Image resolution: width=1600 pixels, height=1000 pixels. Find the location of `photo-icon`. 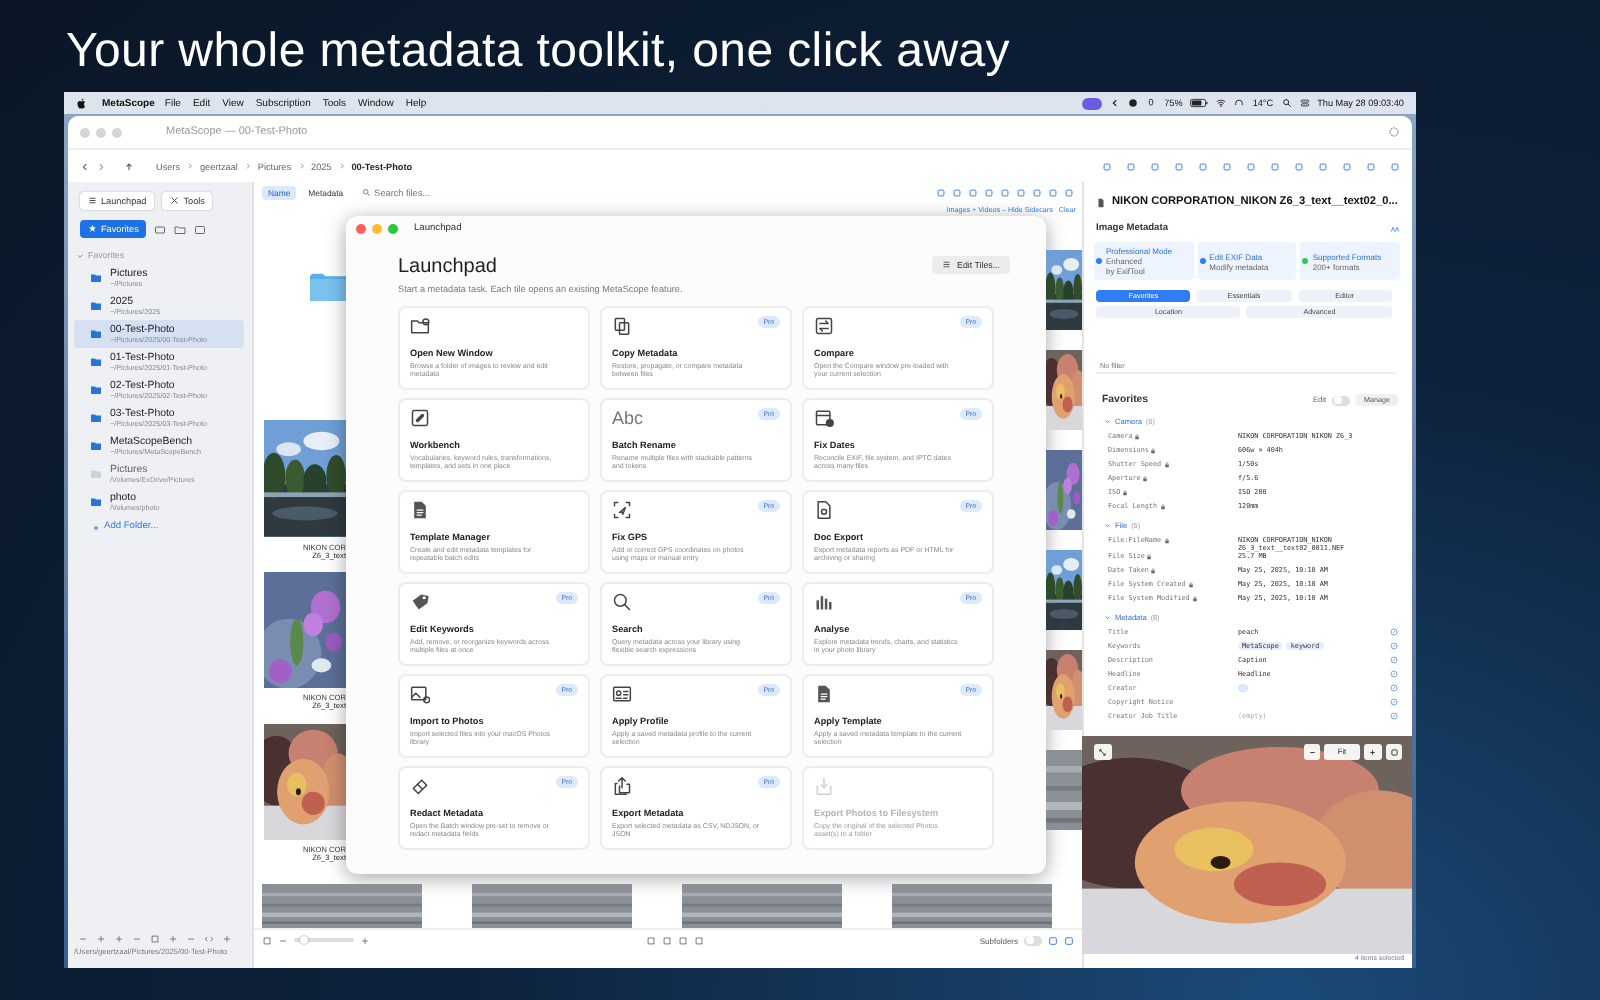

photo-icon is located at coordinates (420, 694).